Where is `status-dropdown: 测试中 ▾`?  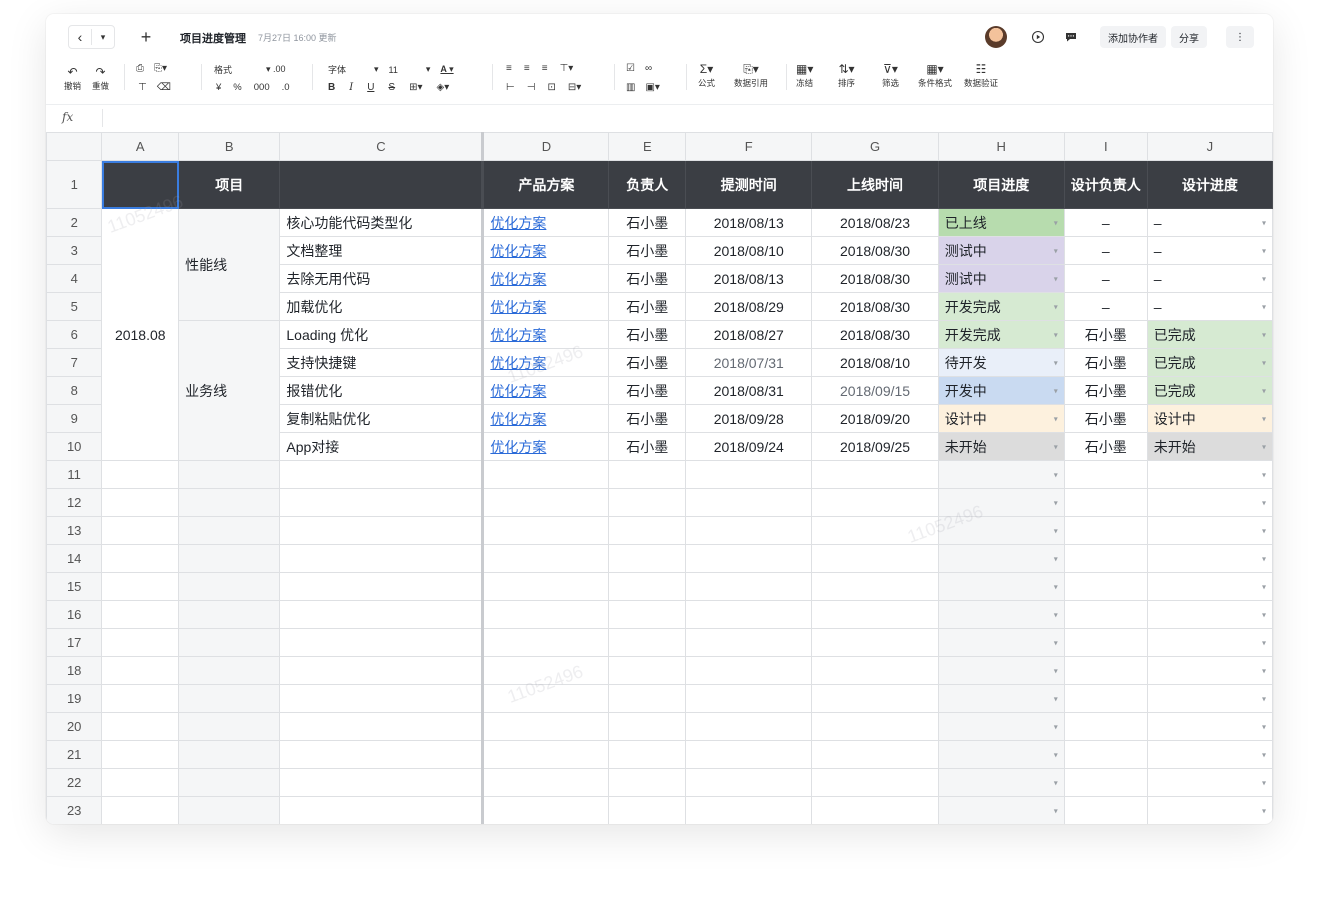
status-dropdown: 测试中 ▾ is located at coordinates (1001, 250).